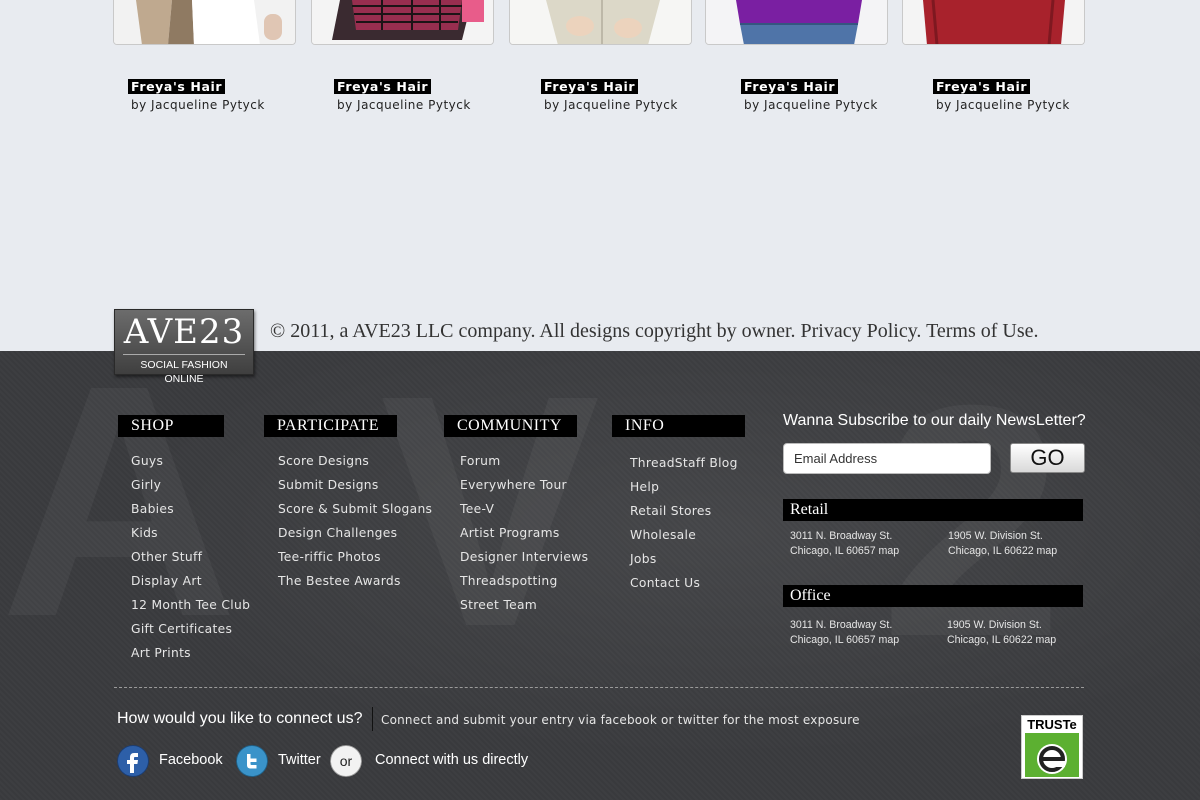 The height and width of the screenshot is (800, 1200). Describe the element at coordinates (887, 458) in the screenshot. I see `email-field` at that location.